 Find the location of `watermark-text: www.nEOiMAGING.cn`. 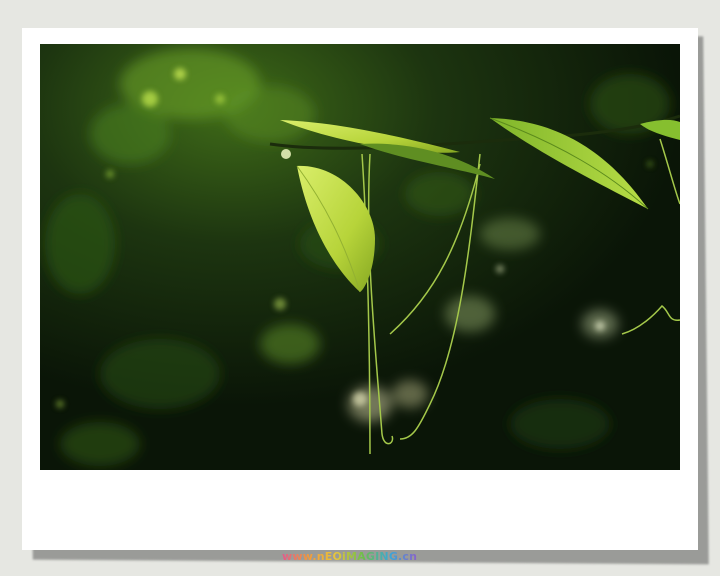

watermark-text: www.nEOiMAGING.cn is located at coordinates (349, 559).